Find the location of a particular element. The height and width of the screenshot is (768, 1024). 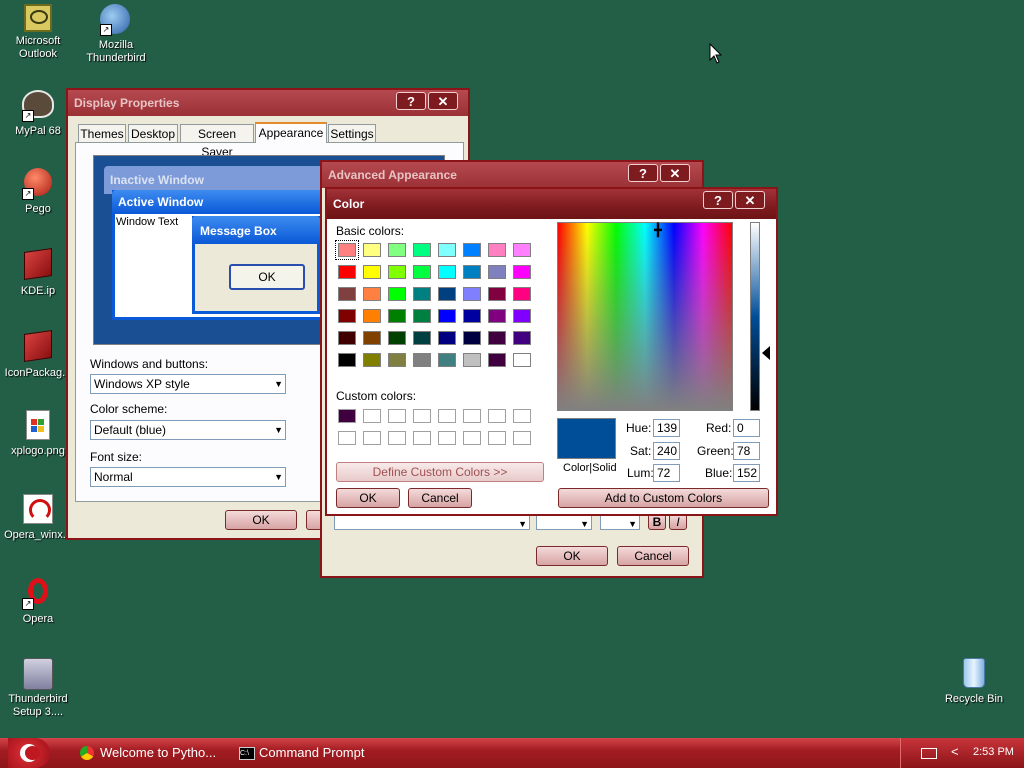

hue-input: 139 is located at coordinates (666, 428).